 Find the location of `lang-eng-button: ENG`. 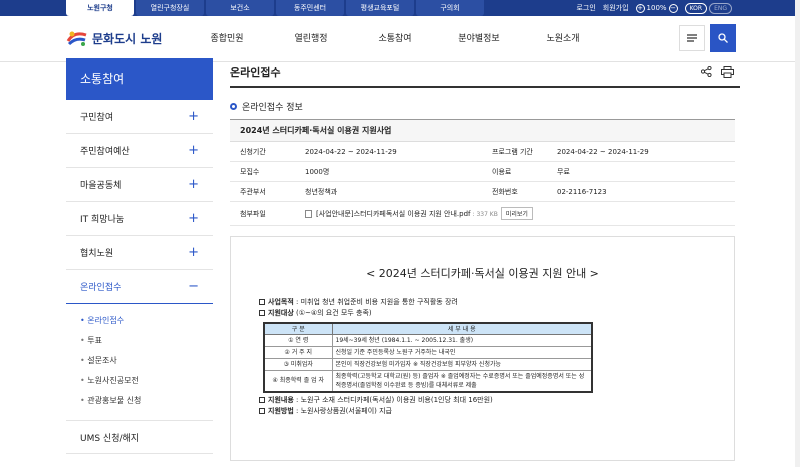

lang-eng-button: ENG is located at coordinates (720, 8).